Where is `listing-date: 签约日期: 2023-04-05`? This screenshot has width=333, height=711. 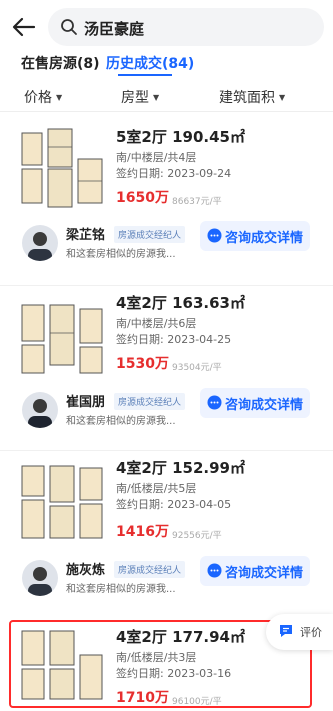
listing-date: 签约日期: 2023-04-05 is located at coordinates (174, 504).